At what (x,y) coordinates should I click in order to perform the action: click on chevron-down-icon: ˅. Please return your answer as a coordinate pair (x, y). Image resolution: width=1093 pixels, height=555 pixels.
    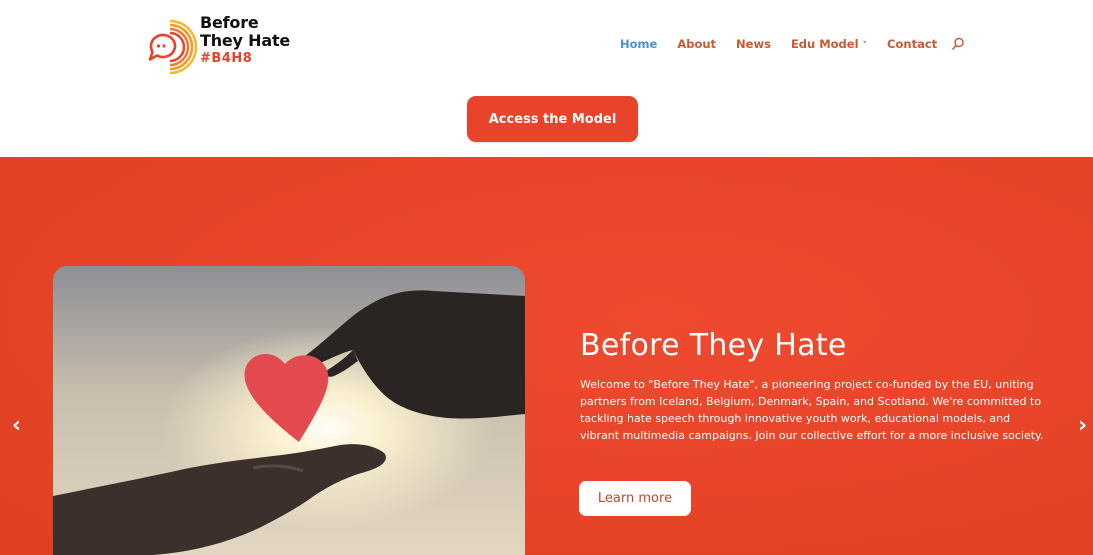
    Looking at the image, I should click on (865, 46).